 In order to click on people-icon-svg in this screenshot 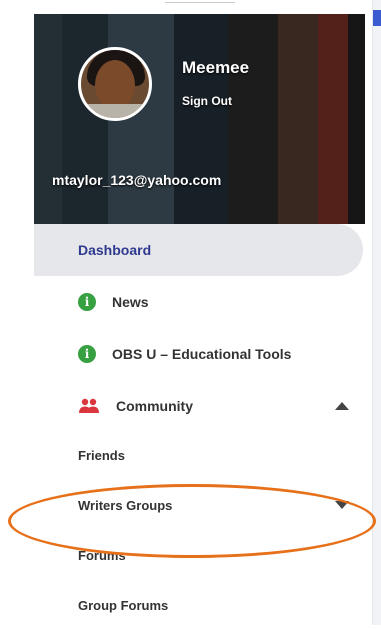, I will do `click(89, 405)`.